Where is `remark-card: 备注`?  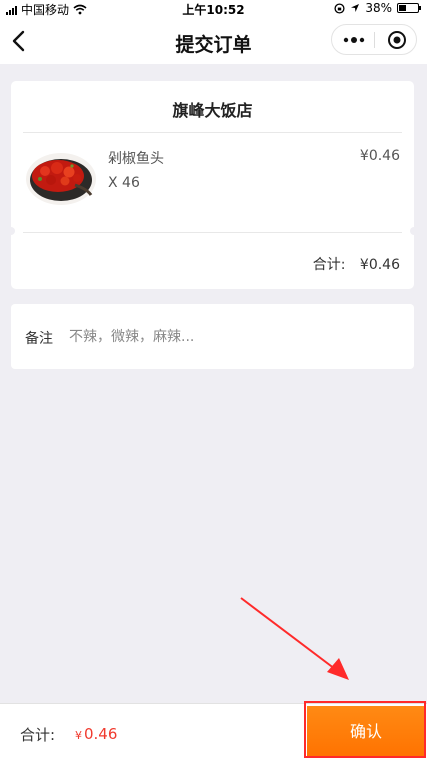 remark-card: 备注 is located at coordinates (212, 336).